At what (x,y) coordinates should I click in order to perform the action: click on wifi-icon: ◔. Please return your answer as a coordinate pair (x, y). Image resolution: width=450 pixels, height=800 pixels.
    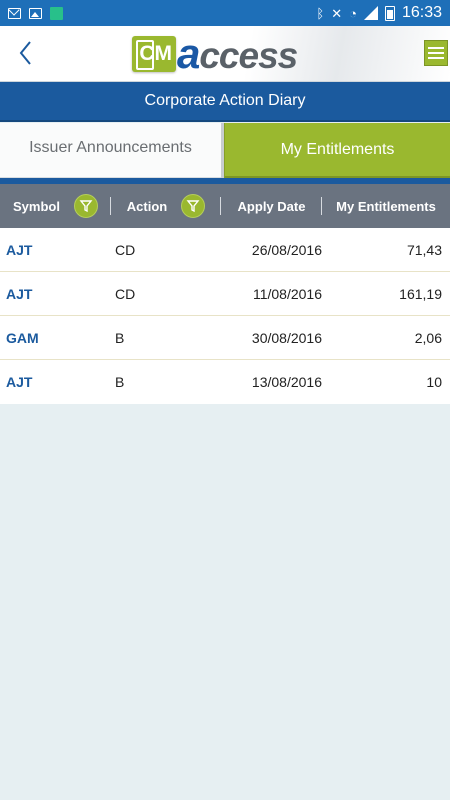
    Looking at the image, I should click on (353, 13).